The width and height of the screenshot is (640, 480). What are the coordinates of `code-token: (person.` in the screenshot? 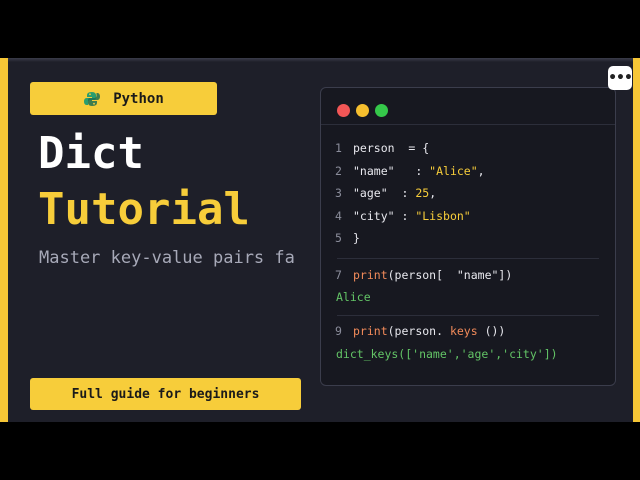 It's located at (418, 331).